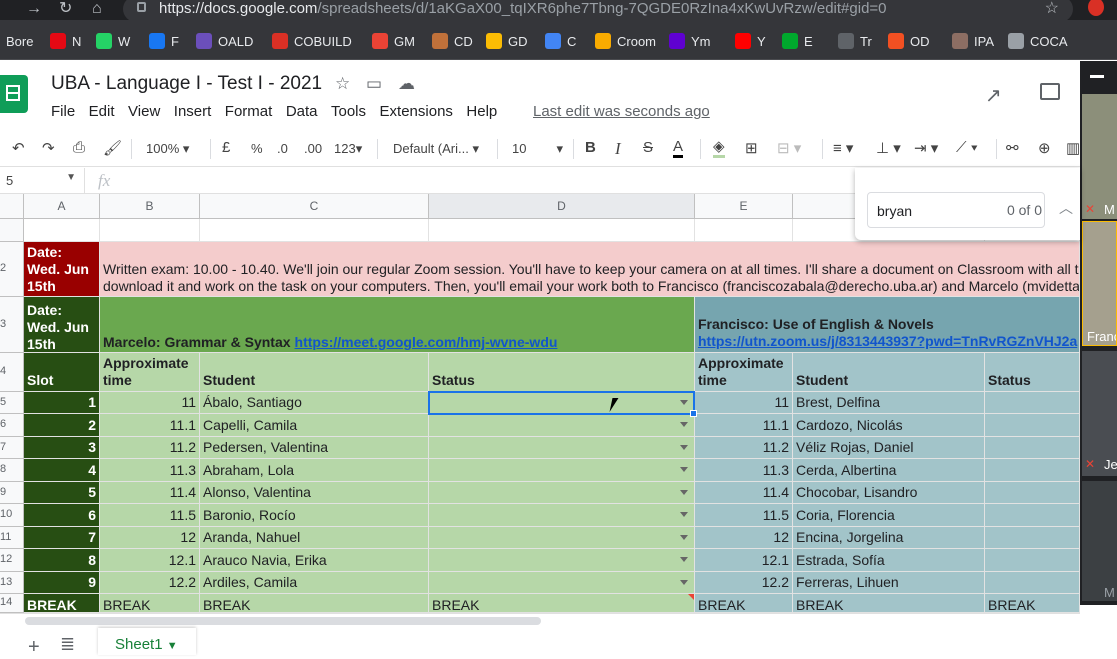 The height and width of the screenshot is (659, 1117). I want to click on bookmark-item: Ym, so click(690, 41).